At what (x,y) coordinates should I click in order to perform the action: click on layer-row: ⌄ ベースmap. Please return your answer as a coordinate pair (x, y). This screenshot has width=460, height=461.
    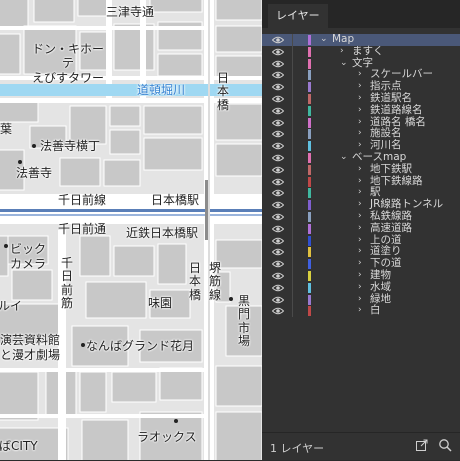
    Looking at the image, I should click on (361, 157).